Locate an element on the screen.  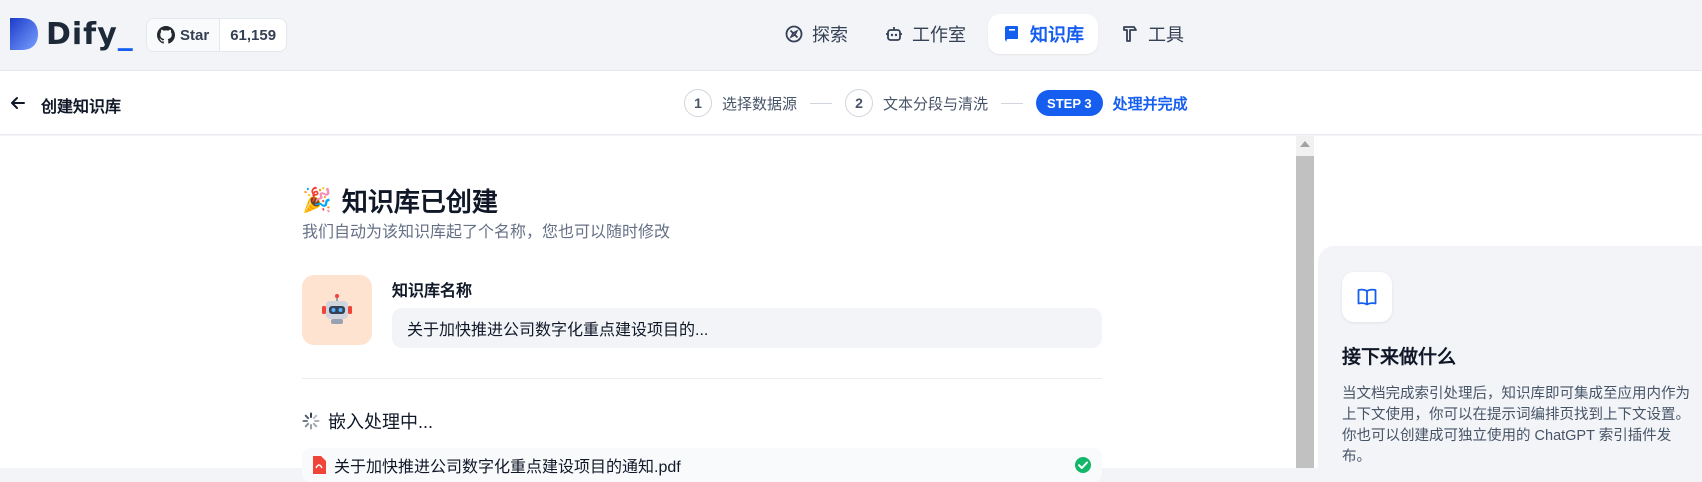
check-circle-icon is located at coordinates (1083, 465).